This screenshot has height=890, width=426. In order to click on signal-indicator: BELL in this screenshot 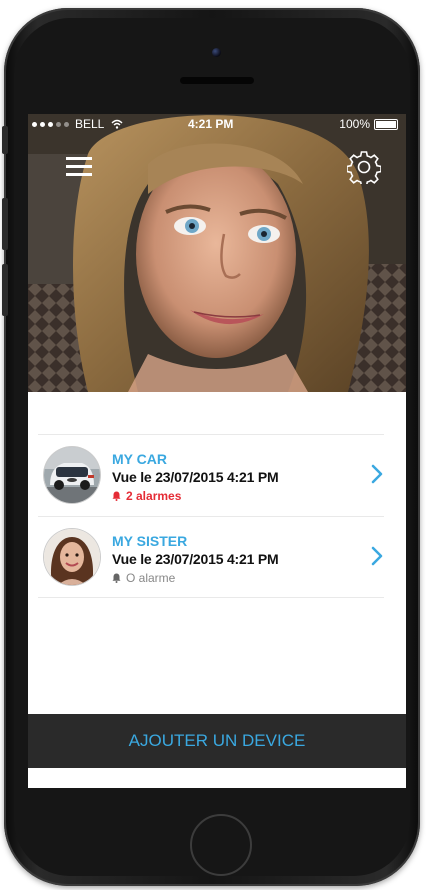, I will do `click(77, 124)`.